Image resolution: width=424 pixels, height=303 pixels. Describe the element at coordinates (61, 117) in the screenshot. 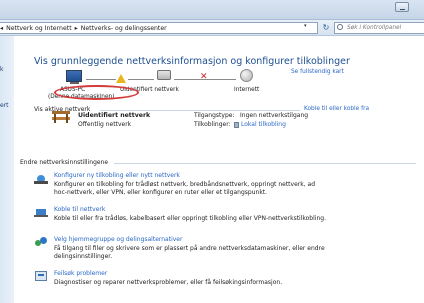

I see `public-network-icon` at that location.